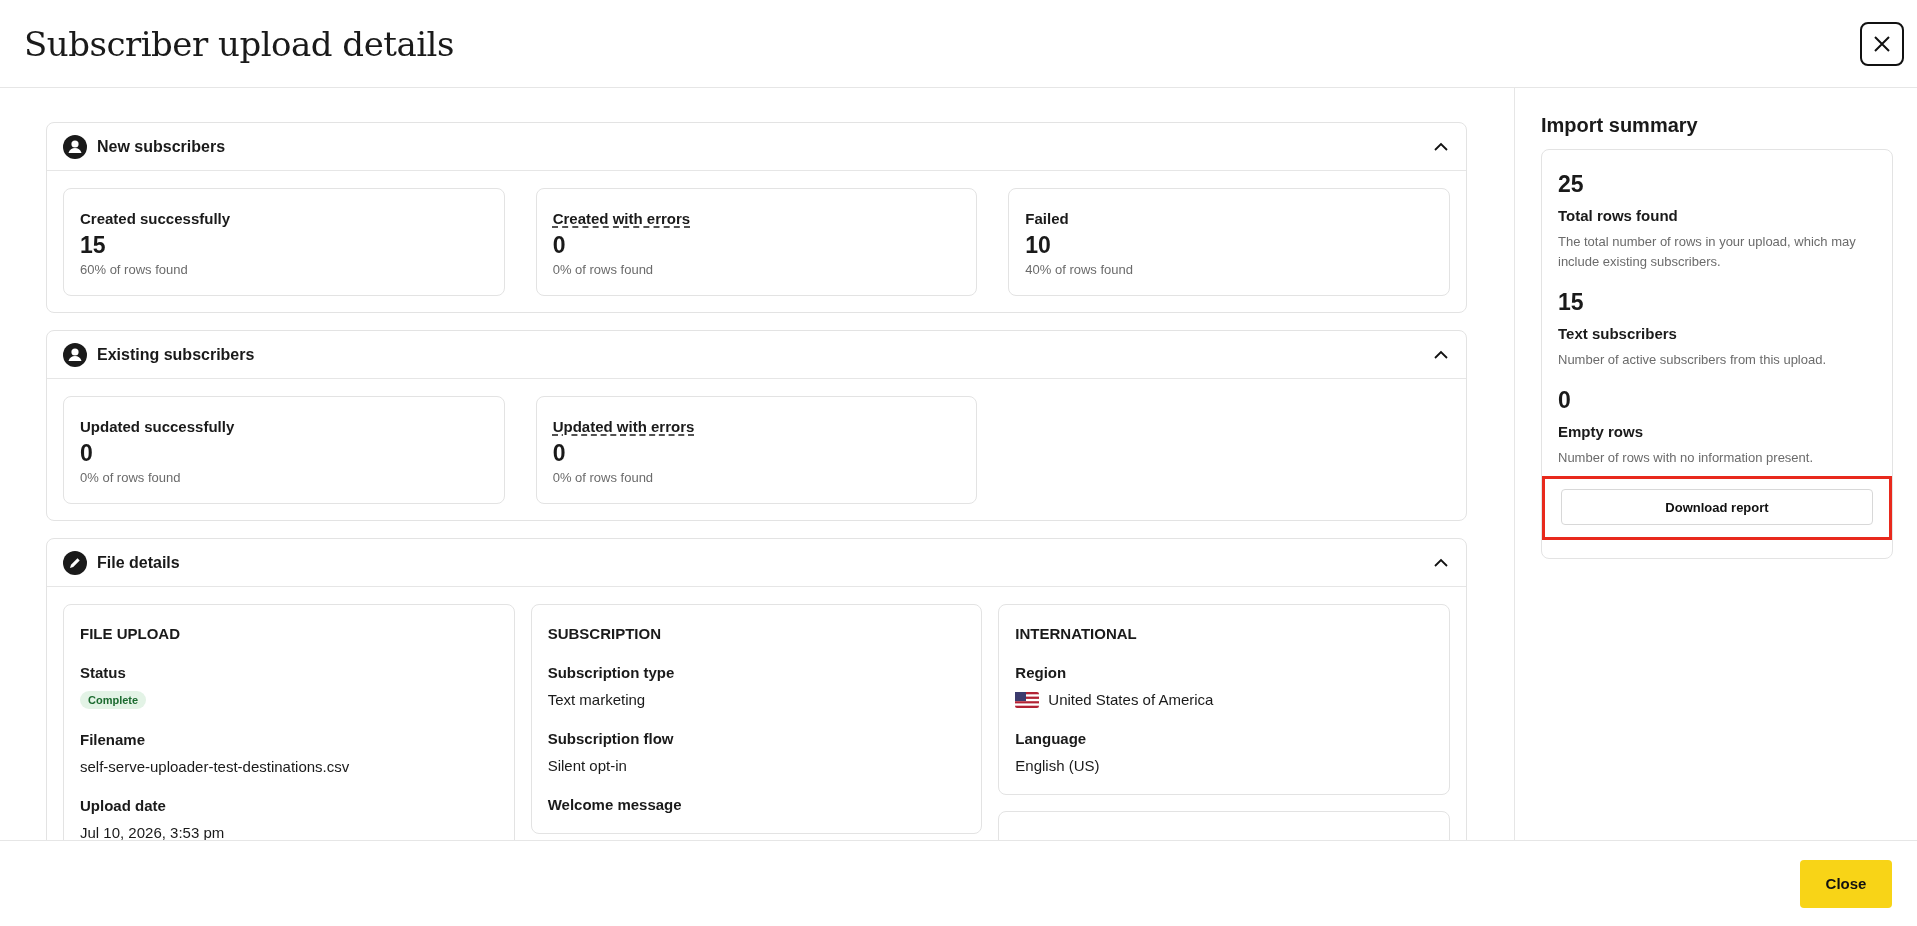  Describe the element at coordinates (1041, 672) in the screenshot. I see `field-label: Region` at that location.